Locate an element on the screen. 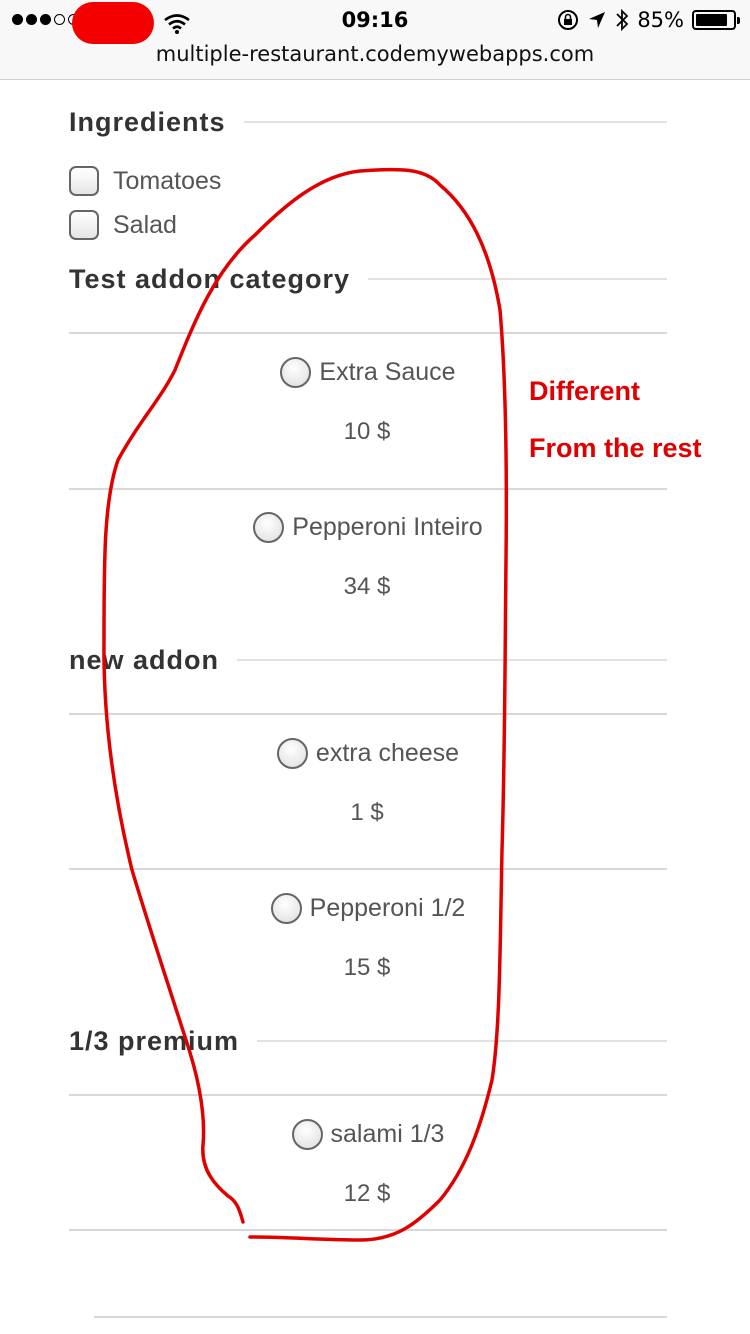 The height and width of the screenshot is (1334, 750). price-value: 1 $ is located at coordinates (367, 812).